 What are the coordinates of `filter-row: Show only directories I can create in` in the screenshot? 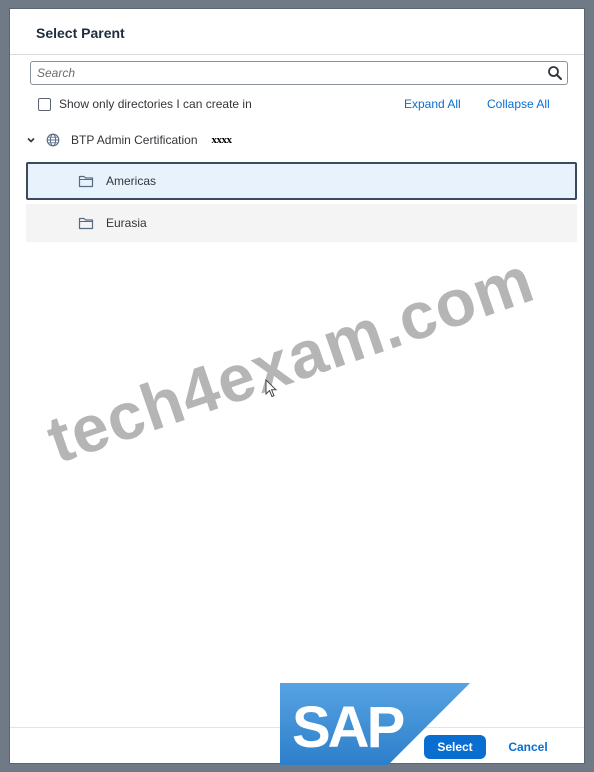 It's located at (145, 104).